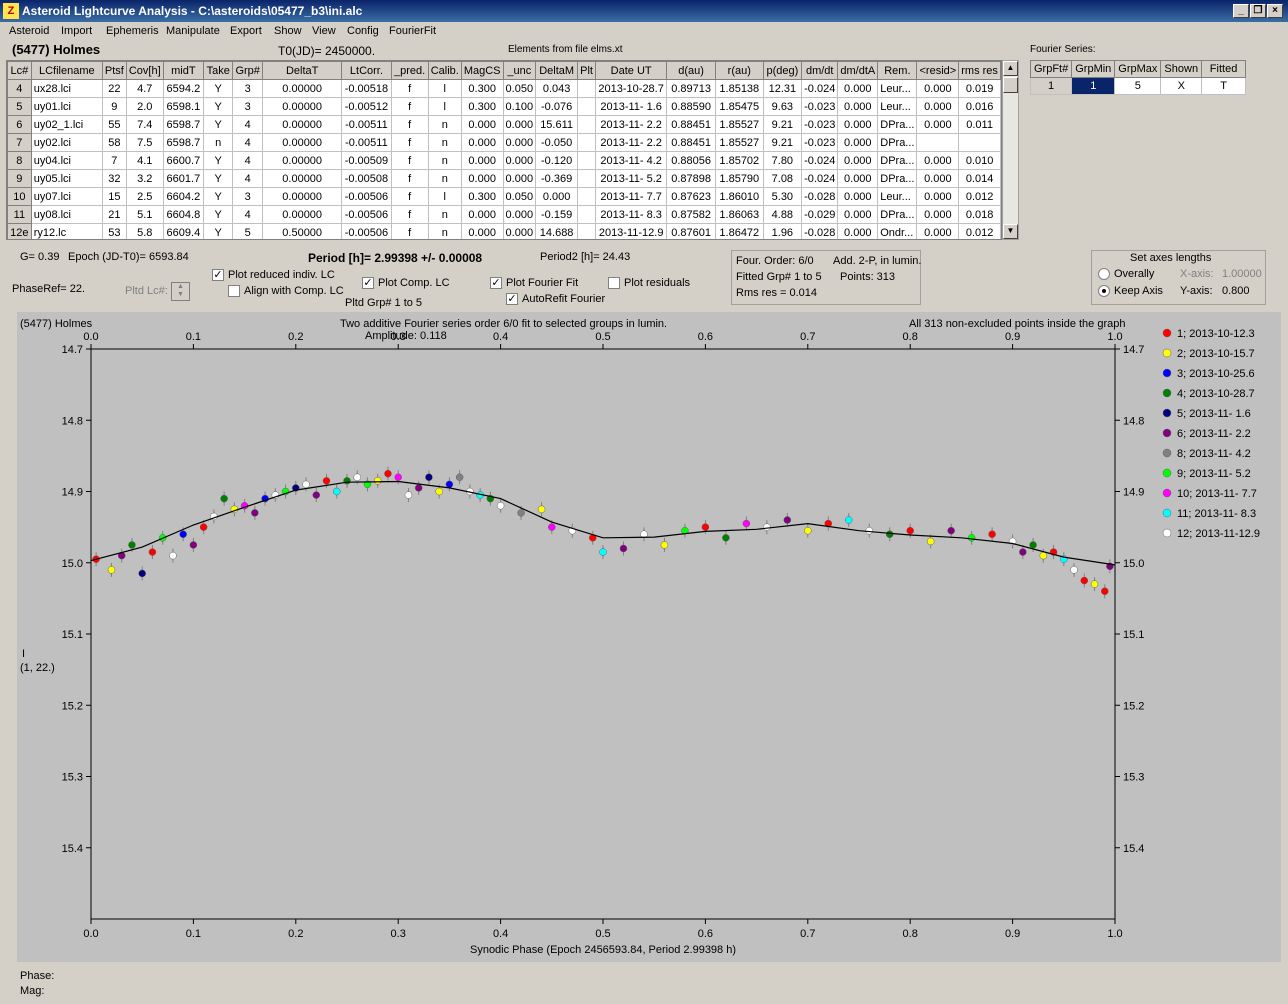 The image size is (1288, 1004). I want to click on grid-cell: 0.014, so click(979, 178).